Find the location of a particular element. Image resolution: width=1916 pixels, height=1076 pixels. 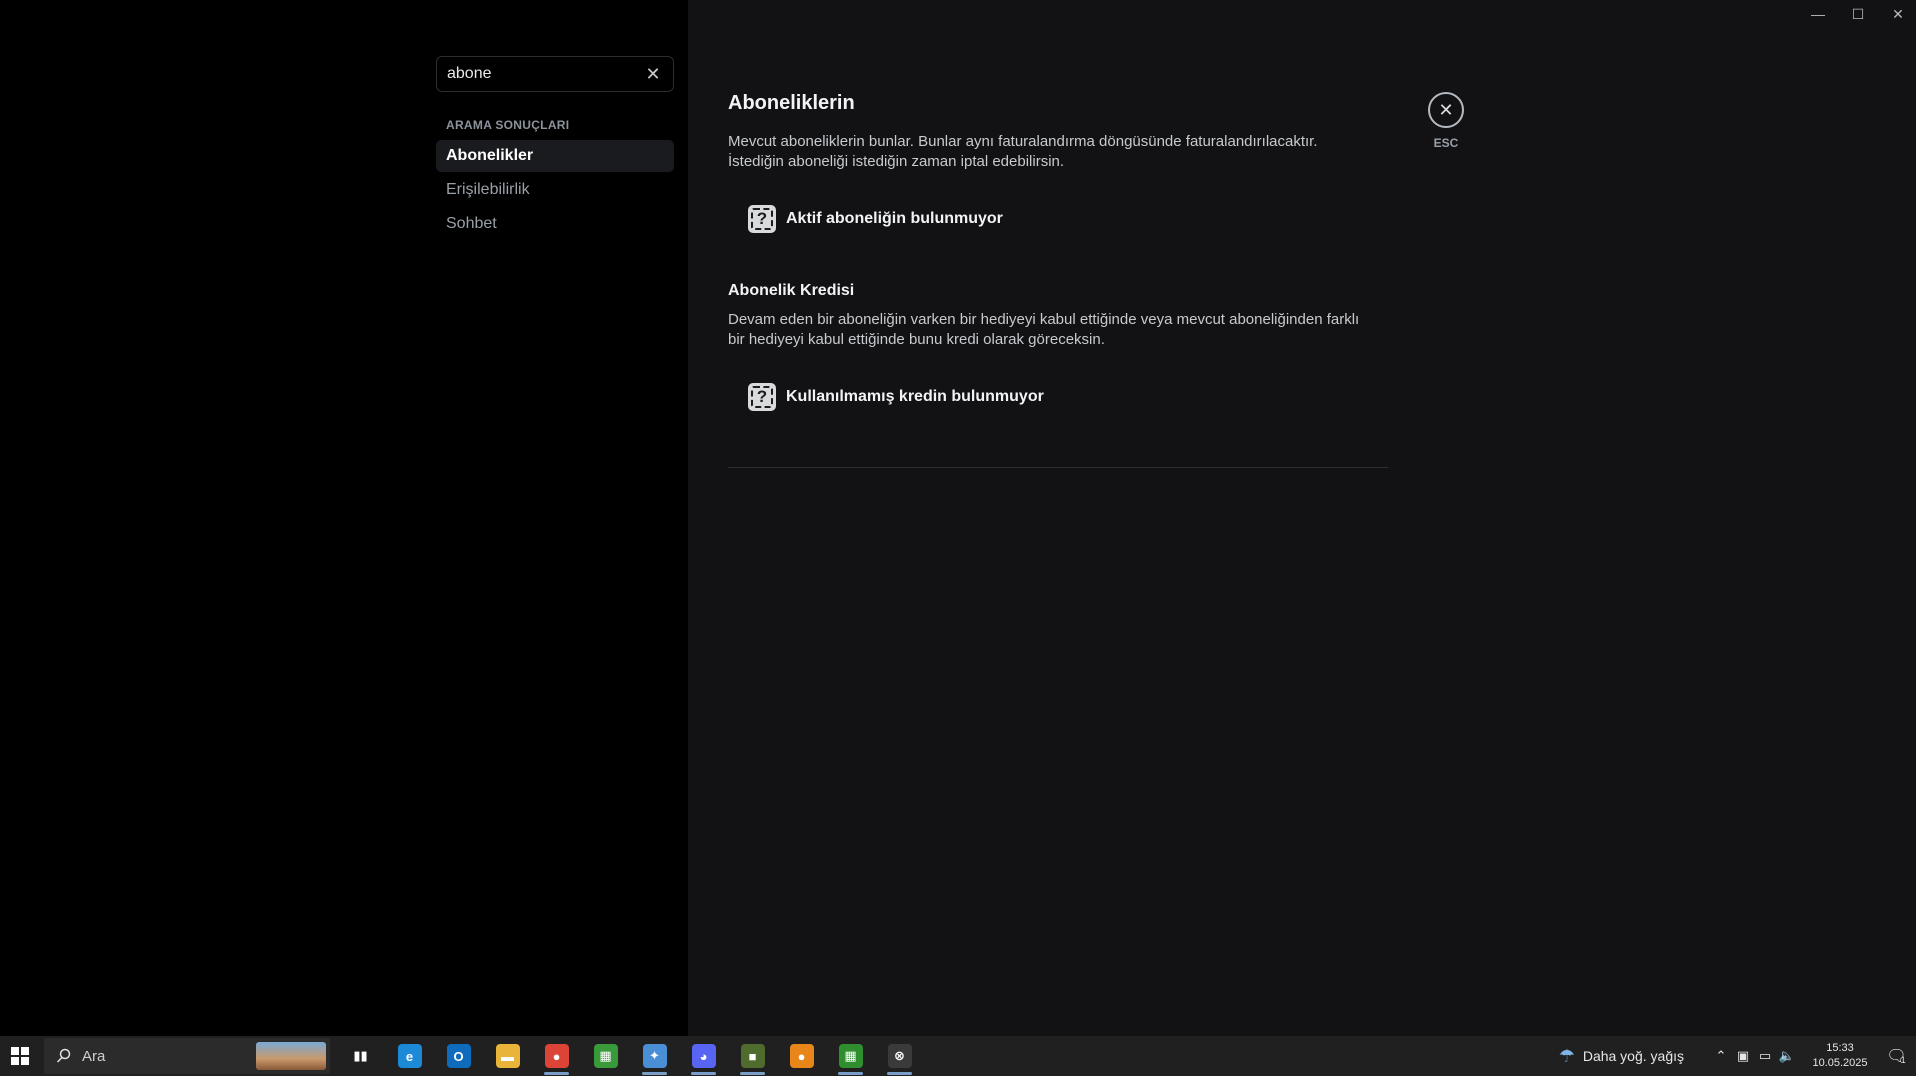

close-settings-button: ✕ is located at coordinates (1446, 110).